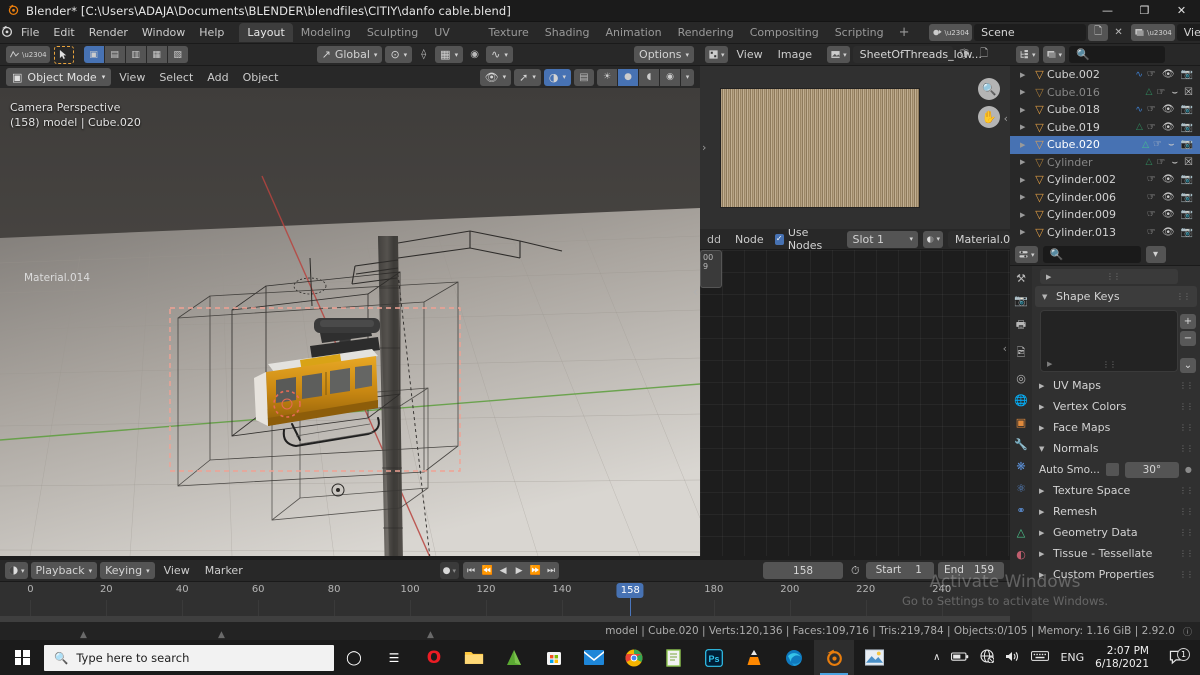 This screenshot has width=1200, height=675. What do you see at coordinates (989, 117) in the screenshot?
I see `hand-icon: ✋` at bounding box center [989, 117].